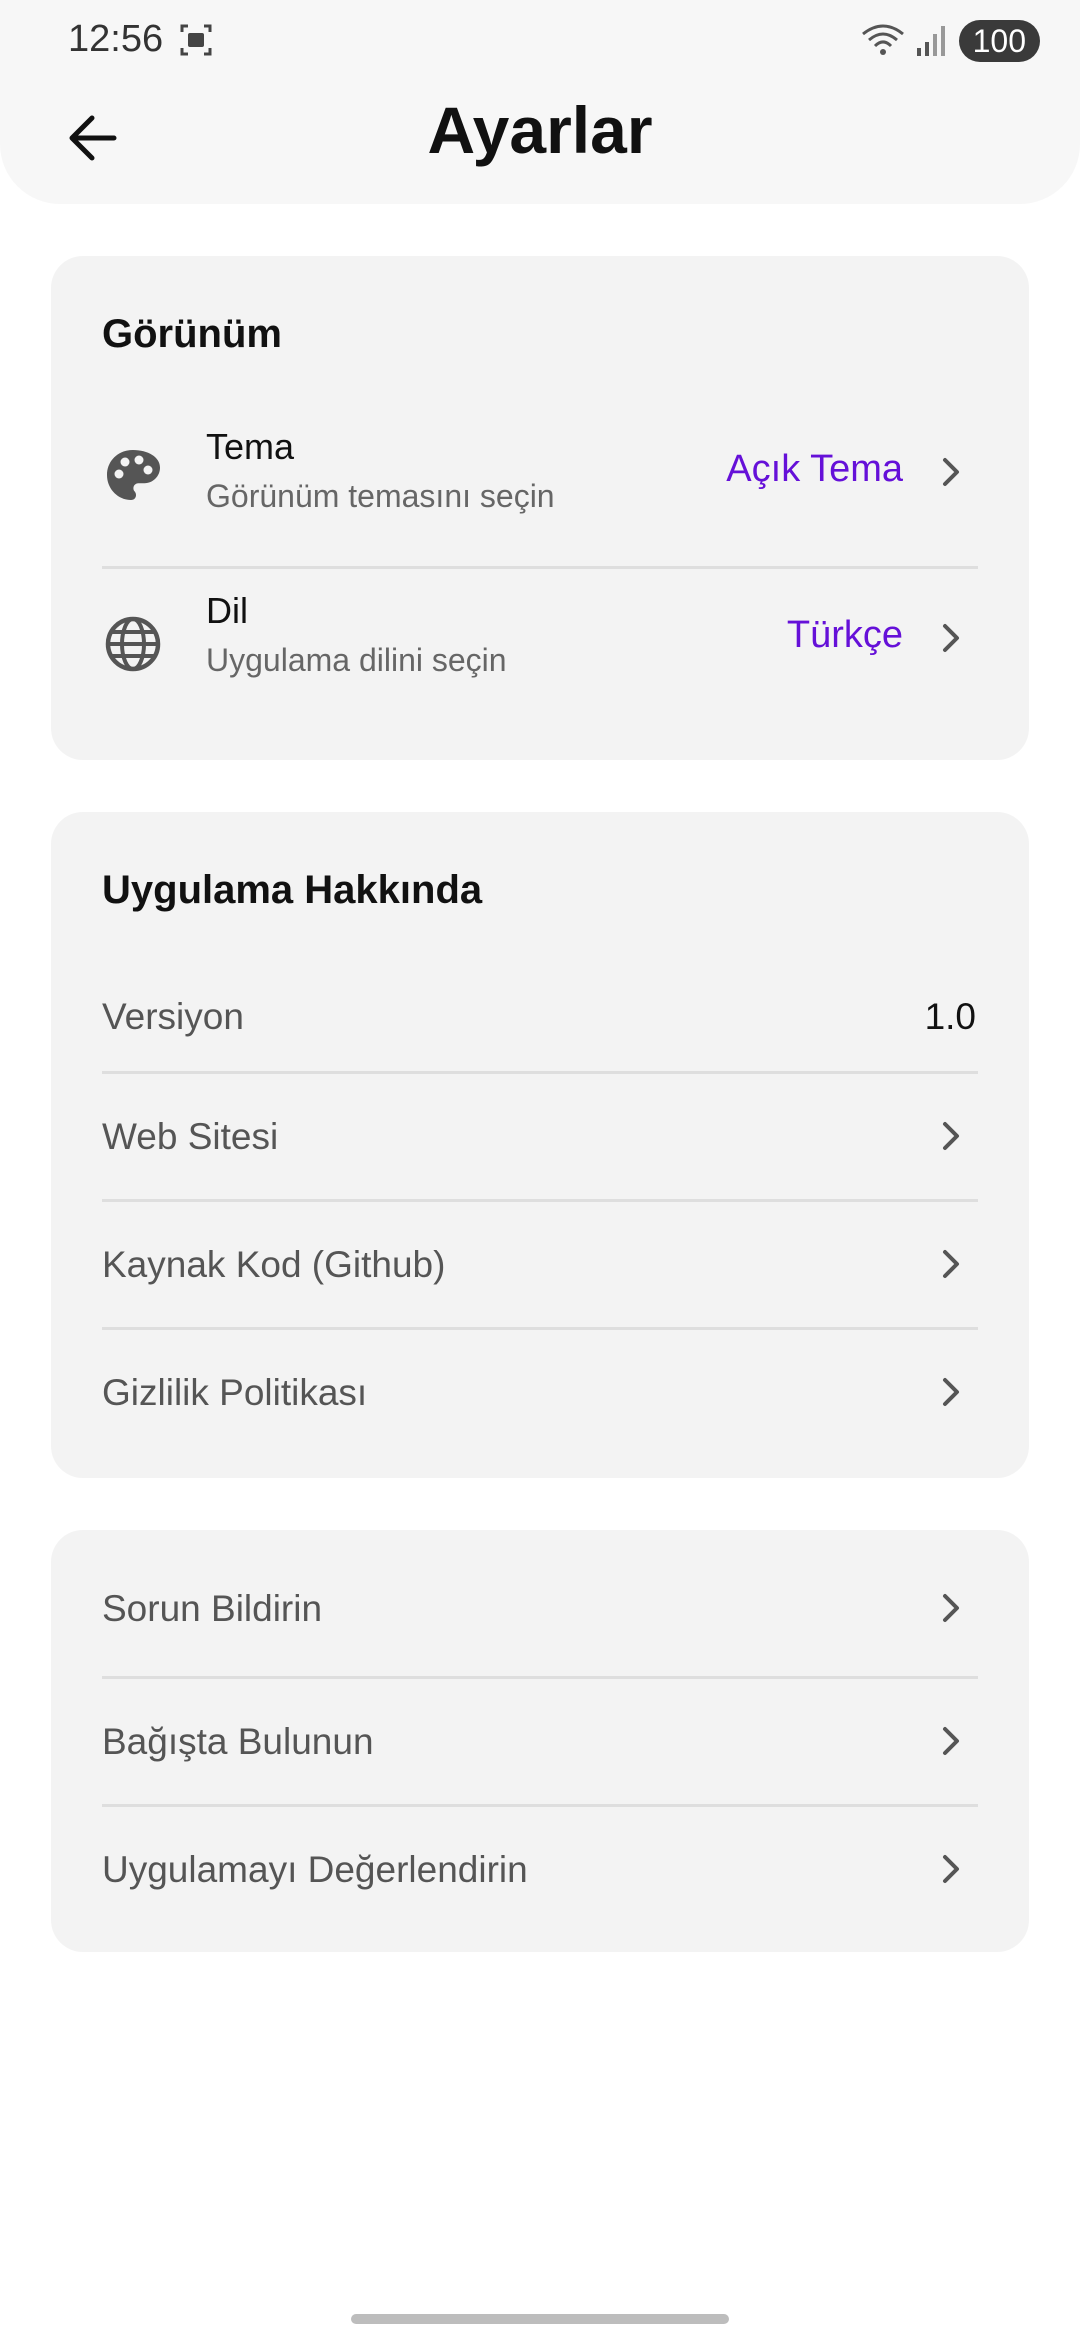 The height and width of the screenshot is (2340, 1080). I want to click on wifi-icon, so click(882, 39).